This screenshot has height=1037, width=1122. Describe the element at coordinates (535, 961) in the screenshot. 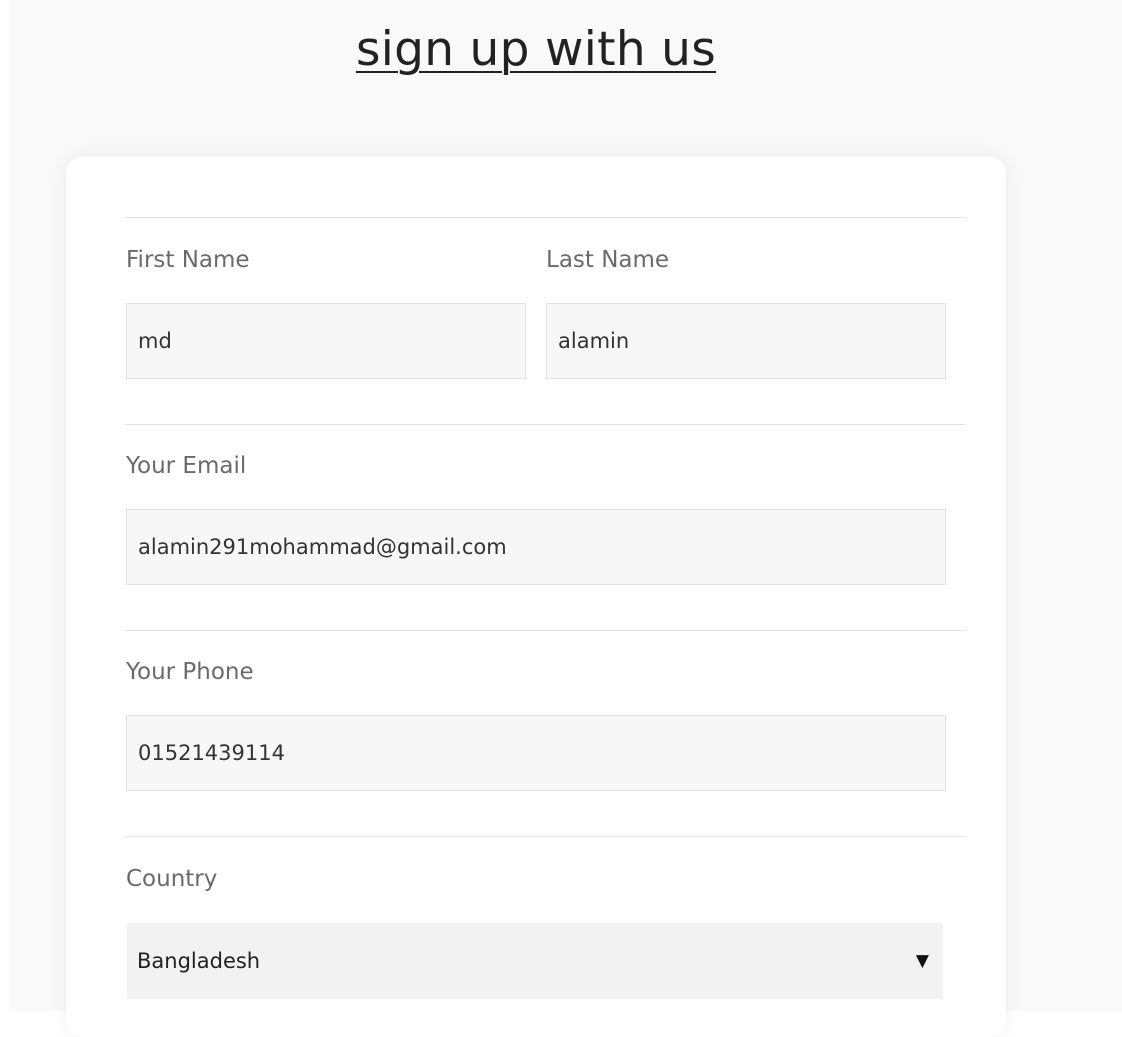

I see `country-select: Bangladesh ▼` at that location.